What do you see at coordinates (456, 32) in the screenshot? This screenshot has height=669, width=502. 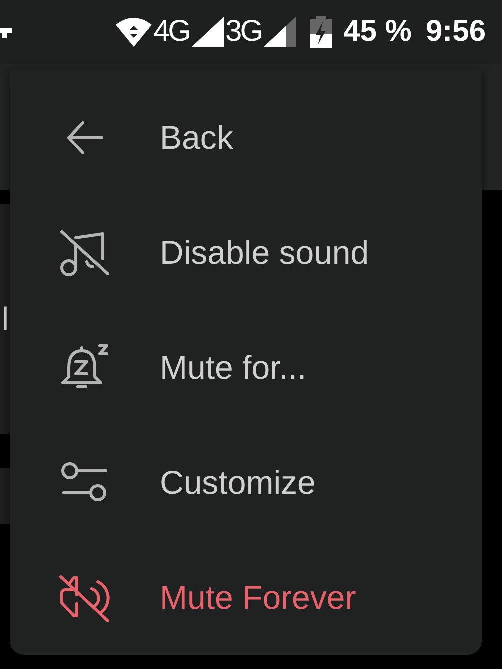 I see `clock: 9:56` at bounding box center [456, 32].